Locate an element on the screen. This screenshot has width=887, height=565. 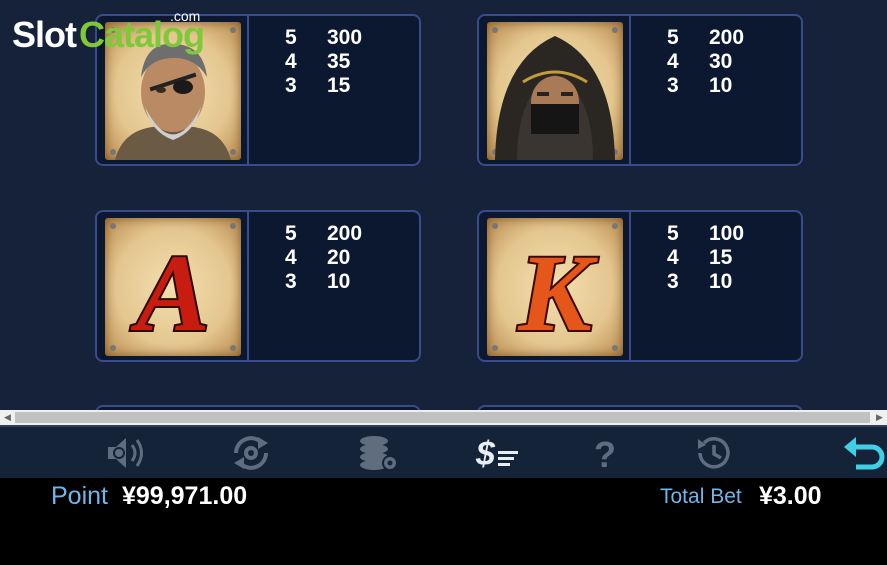
bet-settings-icon is located at coordinates (377, 453).